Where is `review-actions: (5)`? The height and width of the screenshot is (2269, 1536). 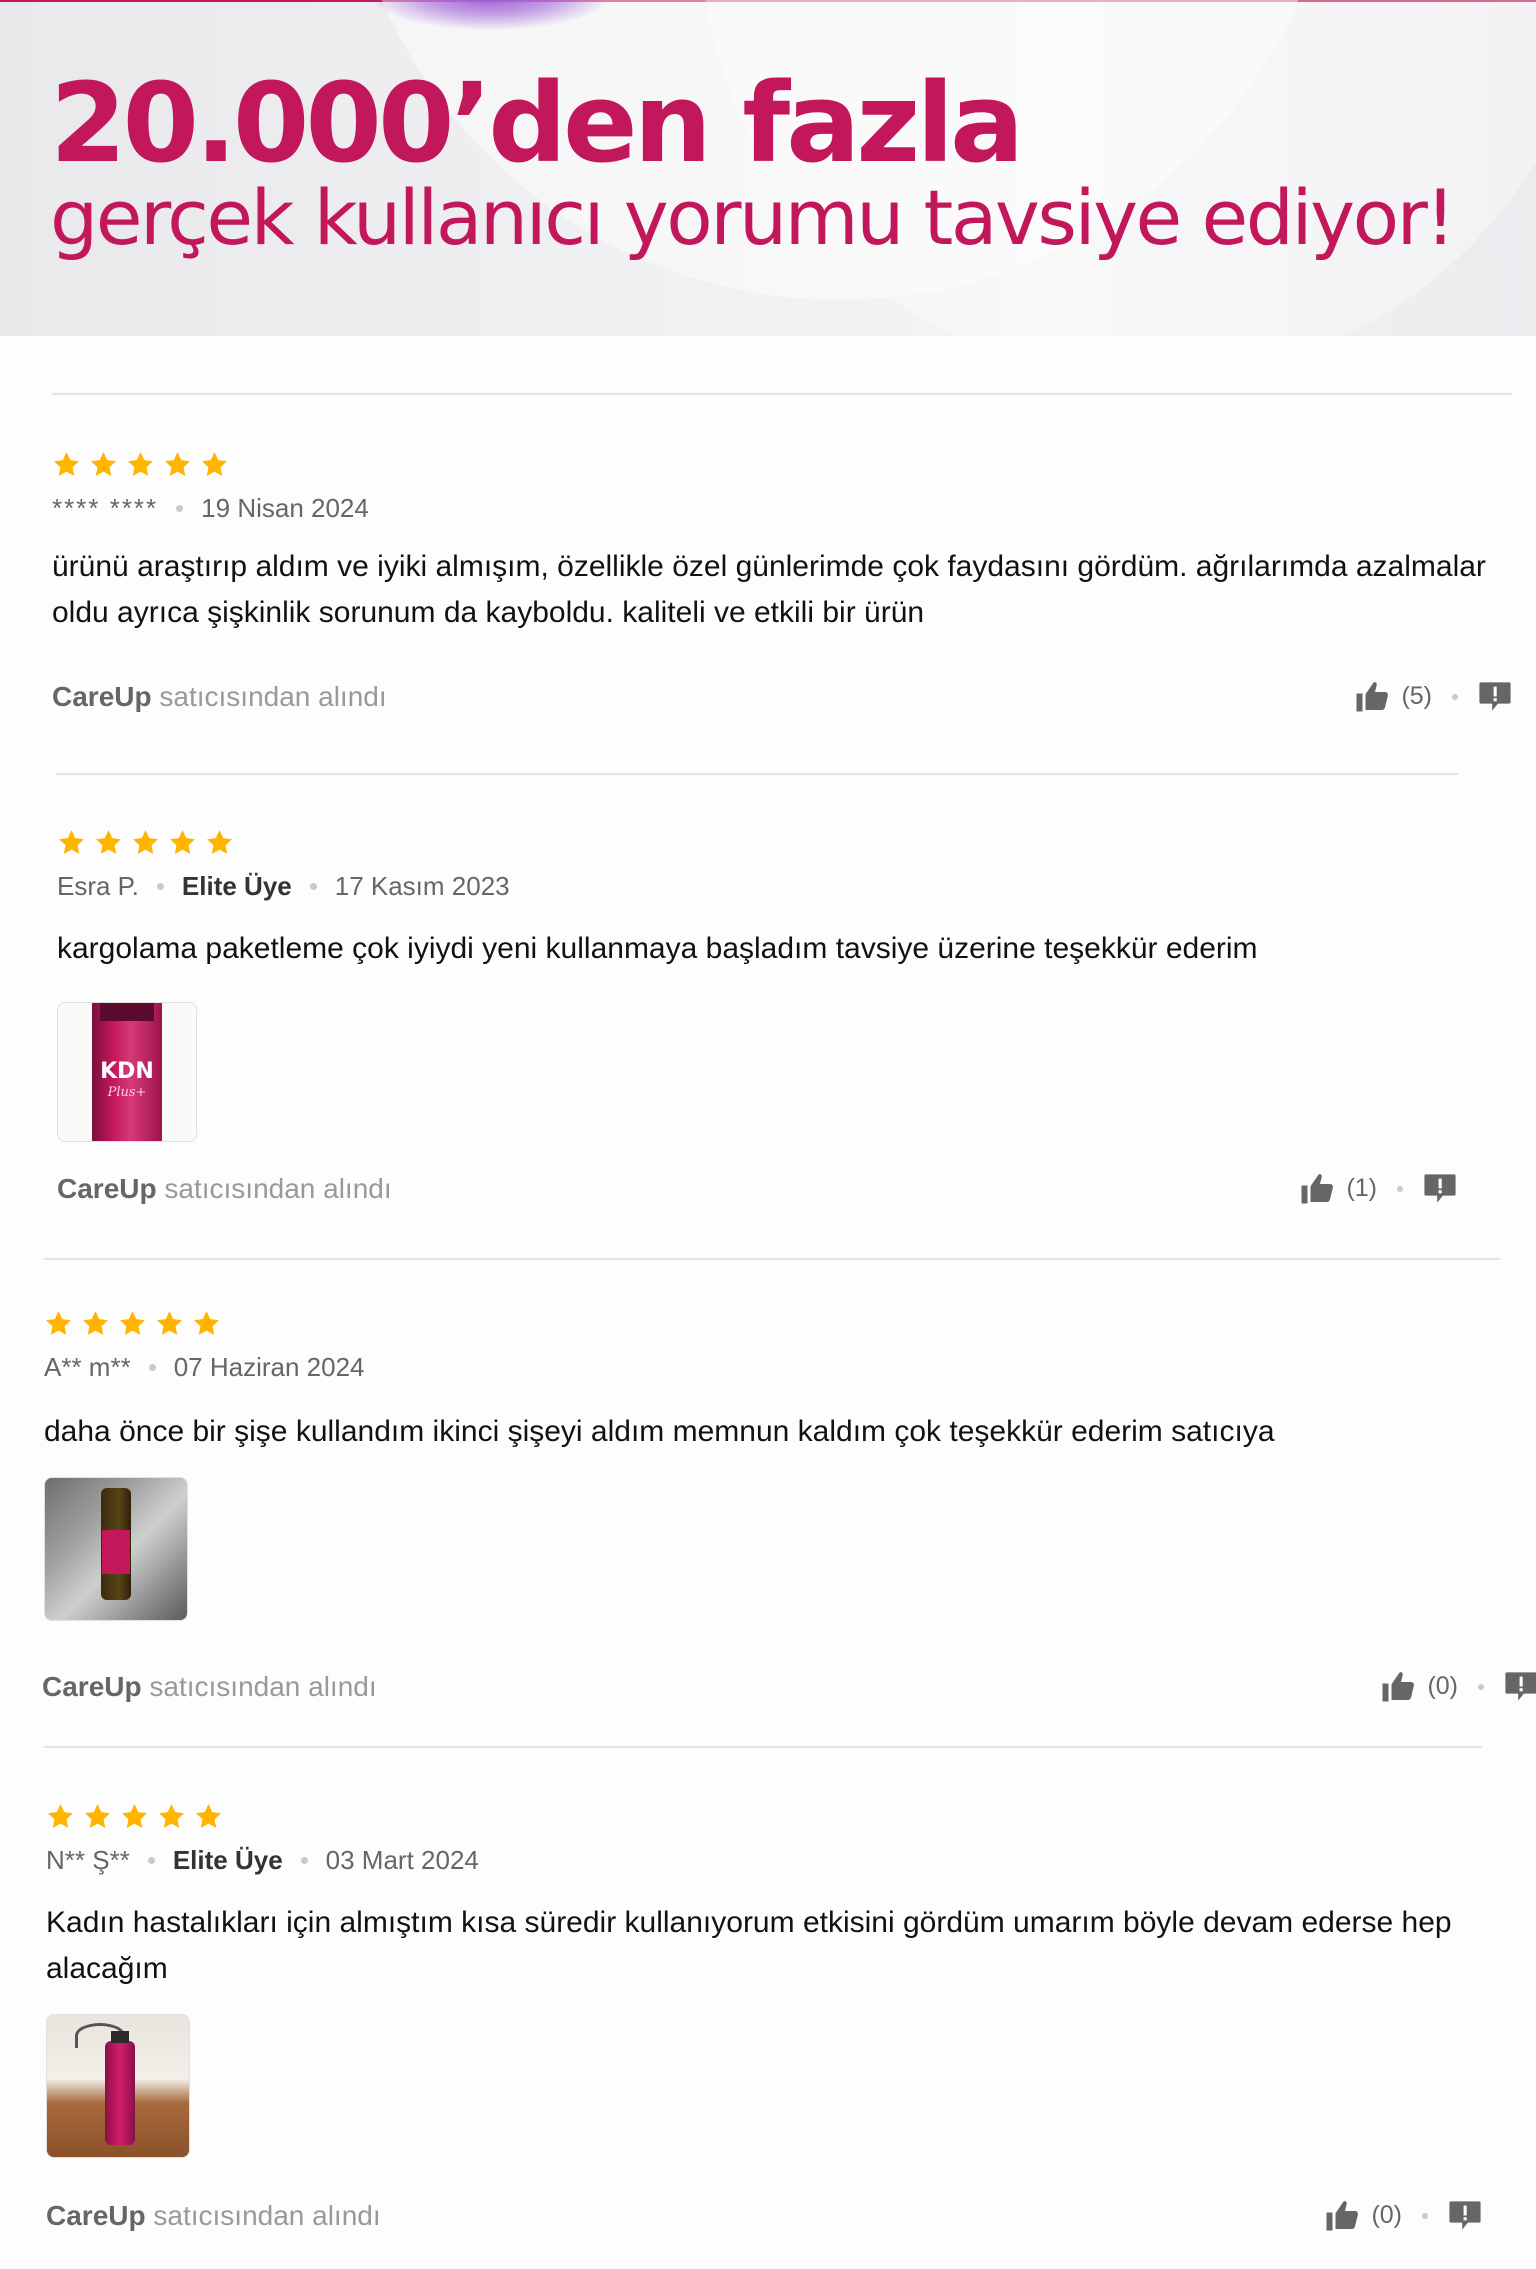
review-actions: (5) is located at coordinates (1433, 696).